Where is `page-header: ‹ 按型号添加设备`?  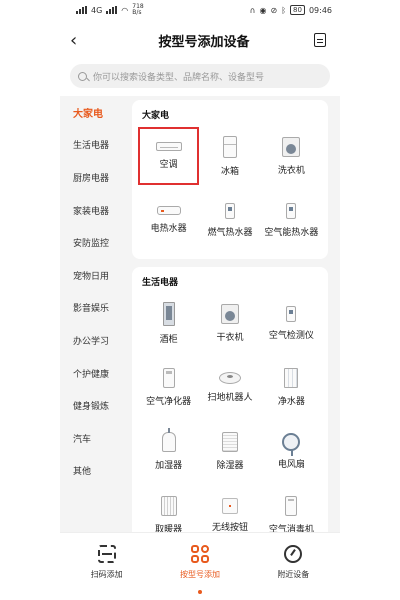
page-header: ‹ 按型号添加设备 is located at coordinates (200, 40).